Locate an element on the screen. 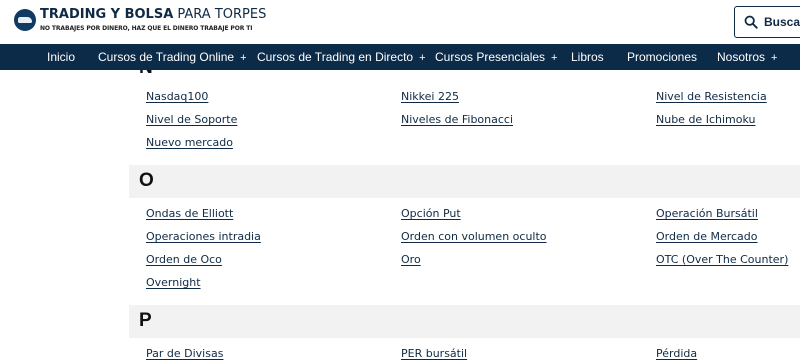  nav-item-promociones: Promociones is located at coordinates (662, 57).